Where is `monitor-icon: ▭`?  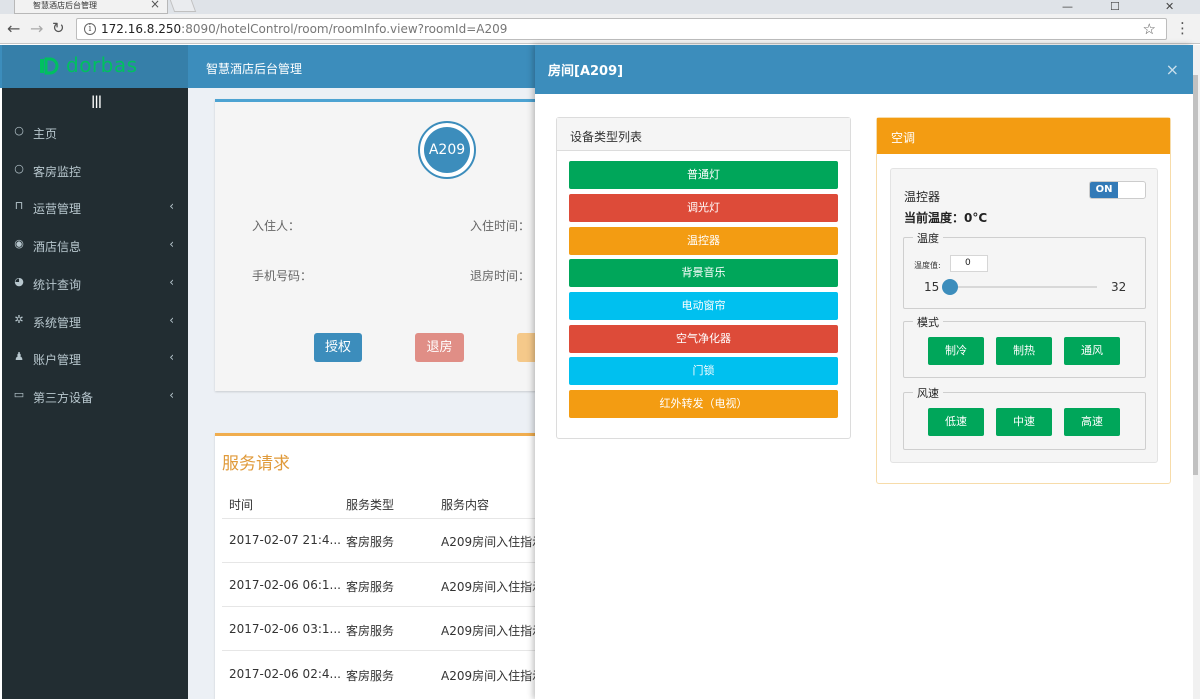 monitor-icon: ▭ is located at coordinates (19, 394).